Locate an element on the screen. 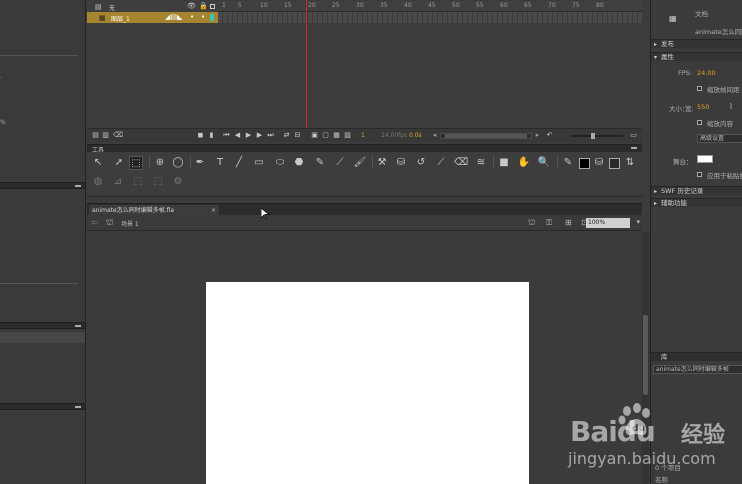 The height and width of the screenshot is (484, 742). library-document-select: animate怎么同时编辑多帧 is located at coordinates (697, 369).